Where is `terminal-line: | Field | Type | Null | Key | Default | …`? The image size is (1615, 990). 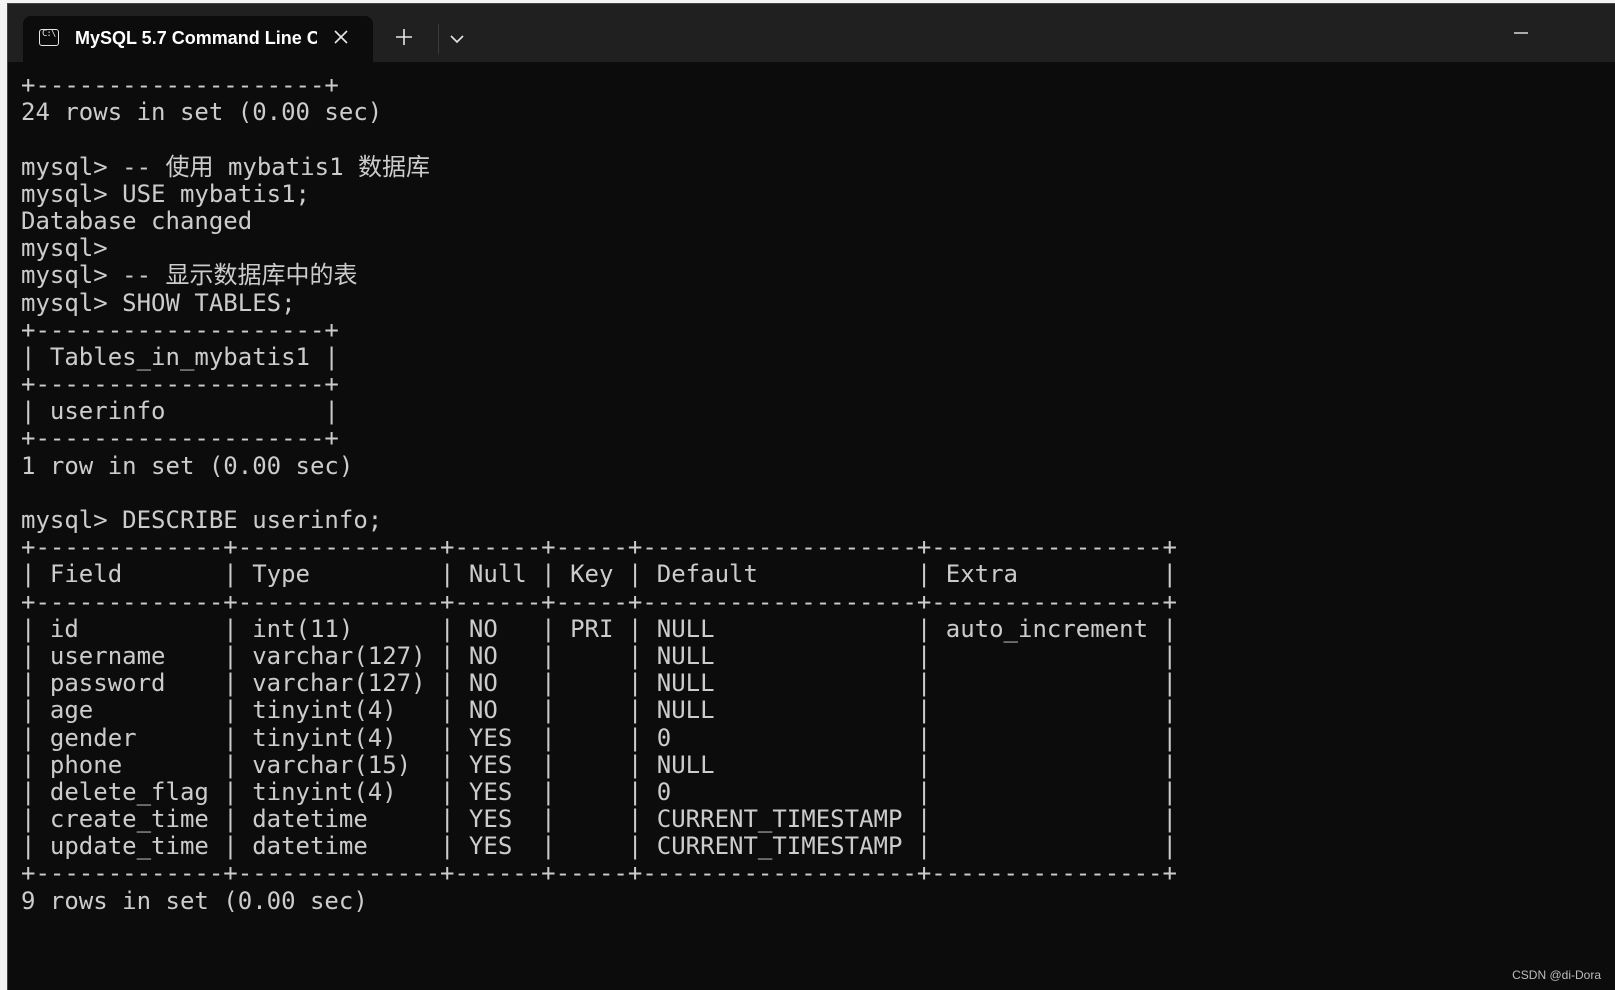 terminal-line: | Field | Type | Null | Key | Default | … is located at coordinates (599, 574).